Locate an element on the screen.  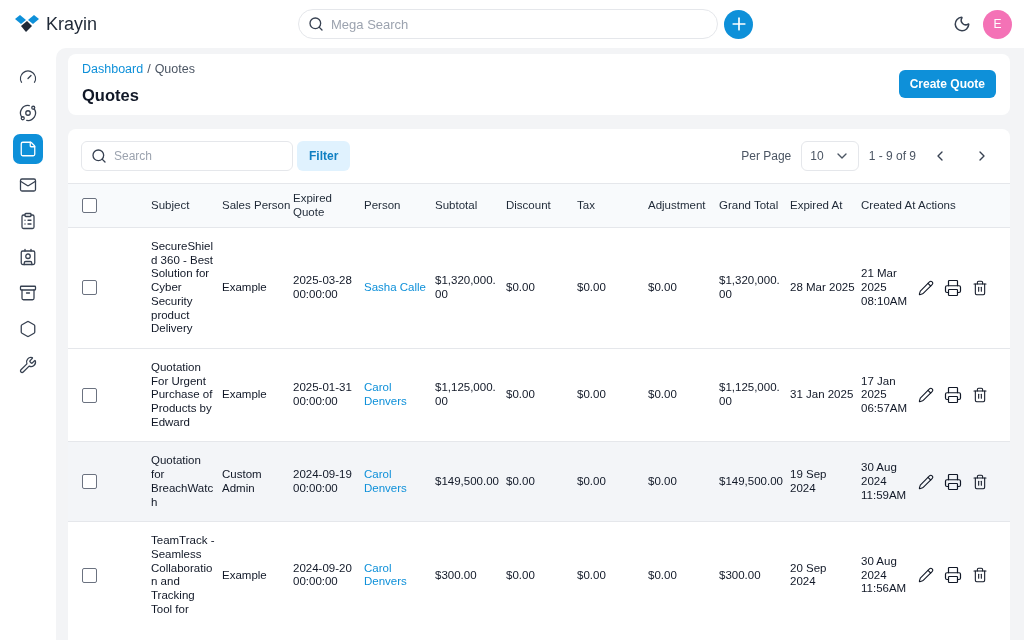
mega-search-field: Mega Search is located at coordinates (508, 24).